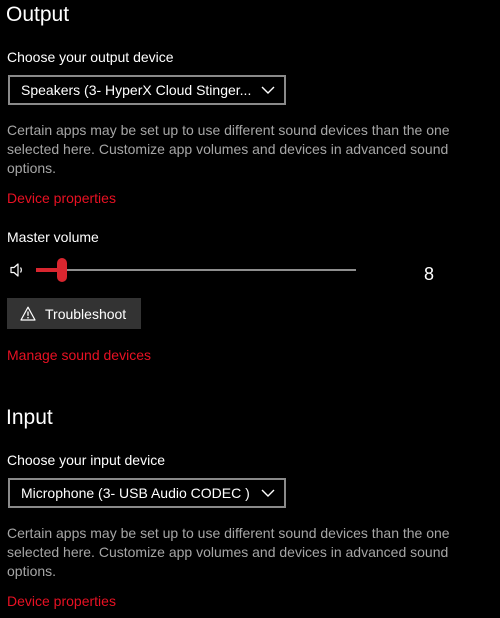 The width and height of the screenshot is (500, 618). I want to click on input-section-title: Input, so click(29, 417).